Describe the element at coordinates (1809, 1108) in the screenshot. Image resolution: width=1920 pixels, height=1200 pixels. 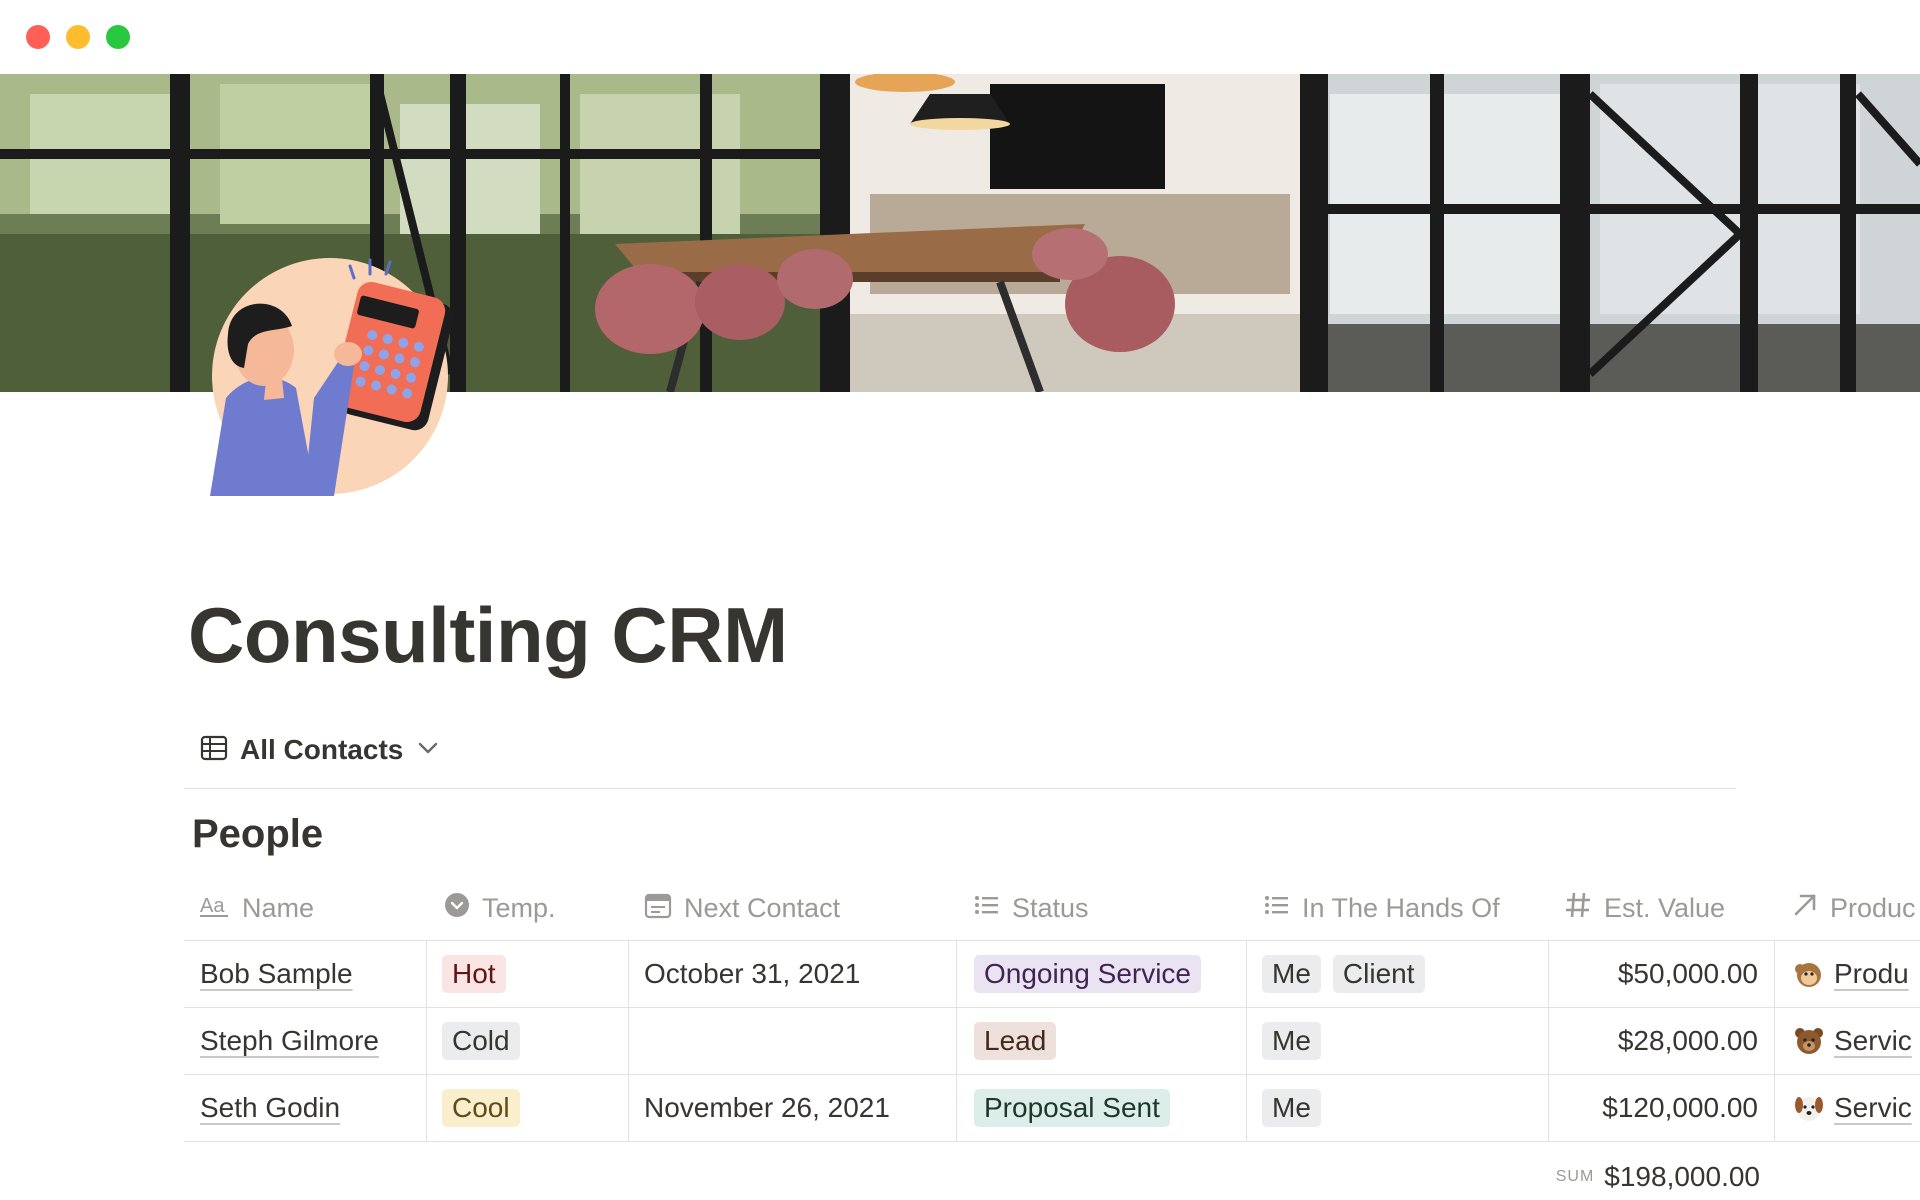
I see `dog-emoji-icon` at that location.